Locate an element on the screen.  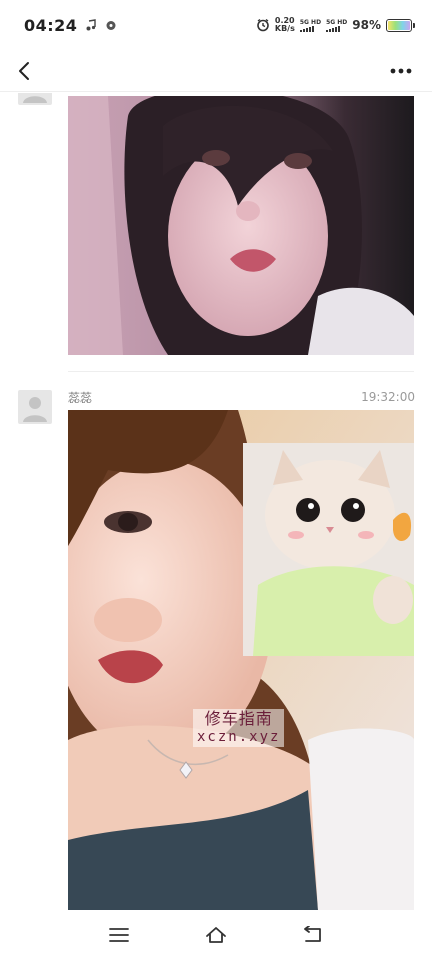
status-right: 0.20 KB/s 5G HD 5G HD 98% is located at coordinates (335, 25).